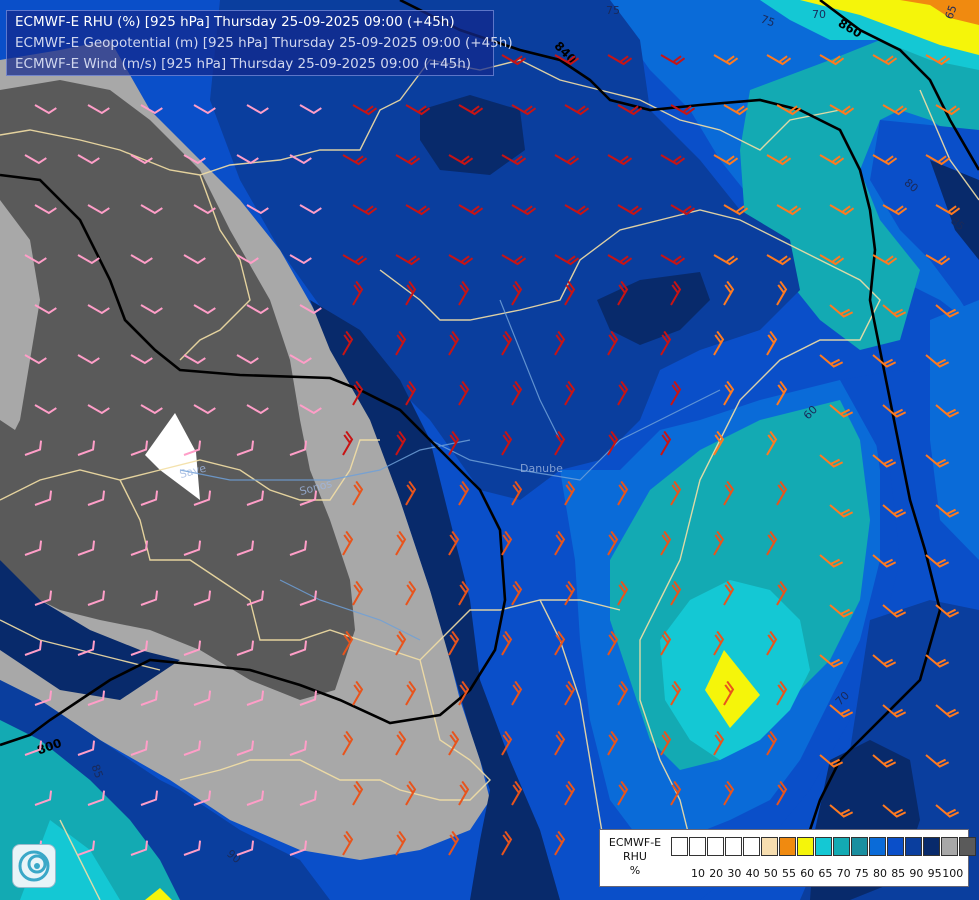 The image size is (979, 900). Describe the element at coordinates (898, 873) in the screenshot. I see `legend-tick-label: 85` at that location.